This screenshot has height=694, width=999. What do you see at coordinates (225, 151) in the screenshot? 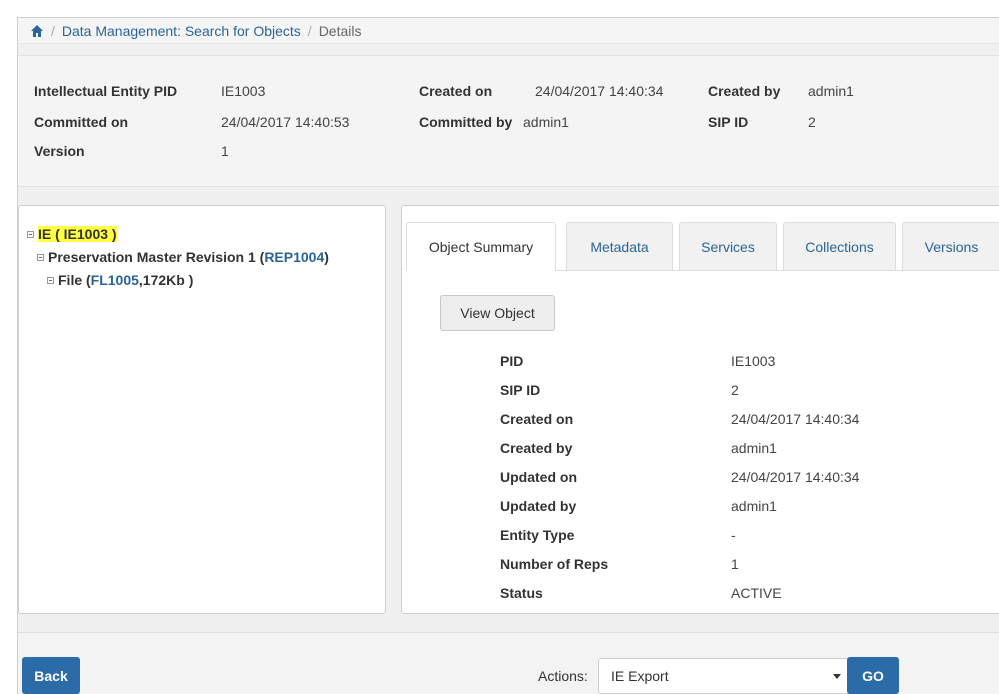
I see `version-value: 1` at bounding box center [225, 151].